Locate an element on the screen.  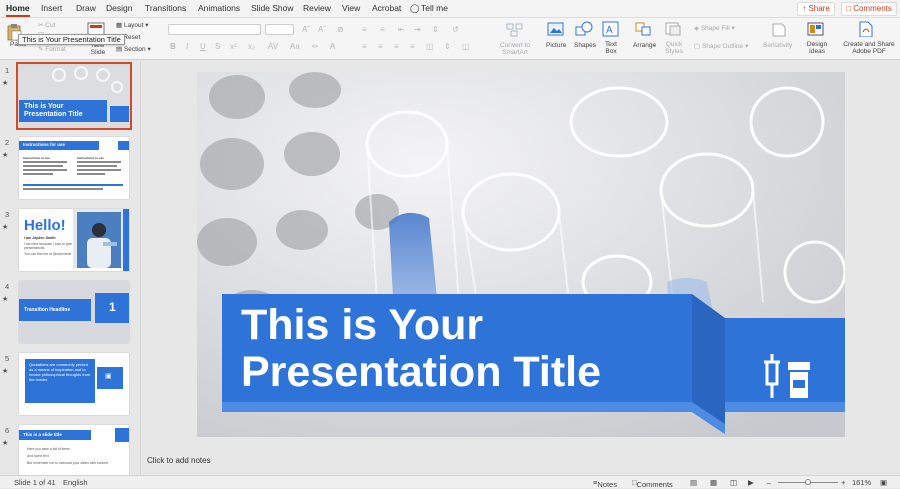
thumb-5-quote-icon: ▣ is located at coordinates (108, 376).